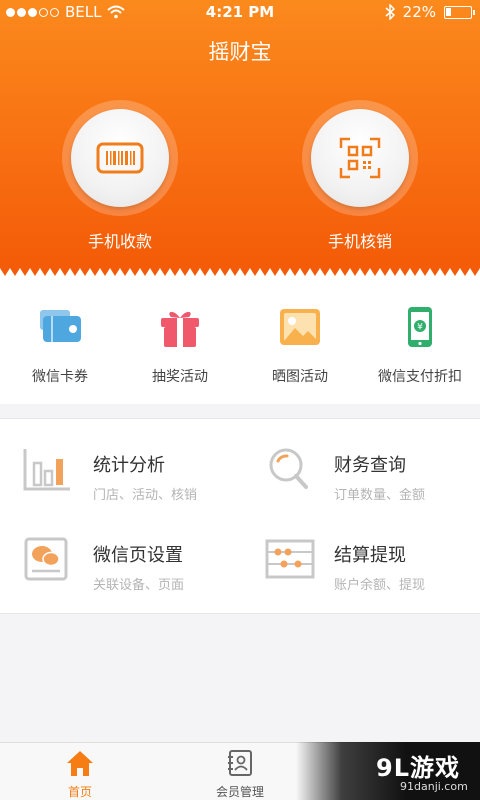  Describe the element at coordinates (240, 52) in the screenshot. I see `page-title: 摇财宝` at that location.